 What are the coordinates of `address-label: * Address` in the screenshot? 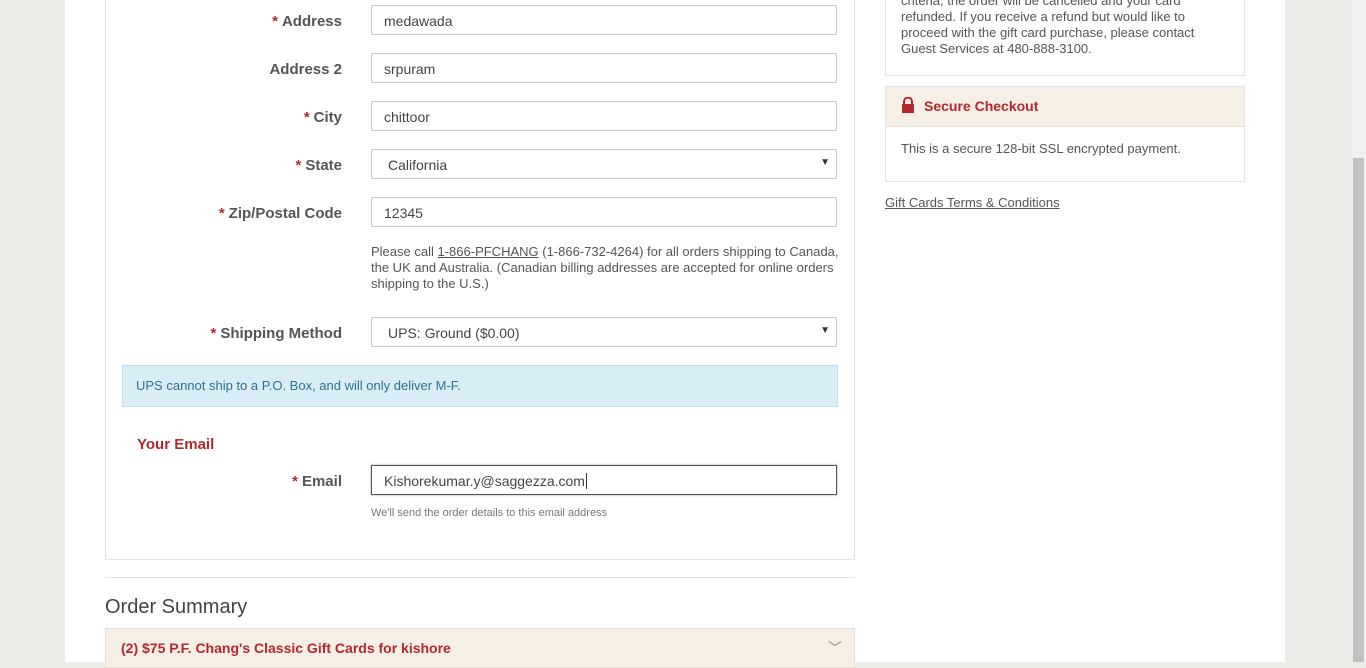 It's located at (307, 21).